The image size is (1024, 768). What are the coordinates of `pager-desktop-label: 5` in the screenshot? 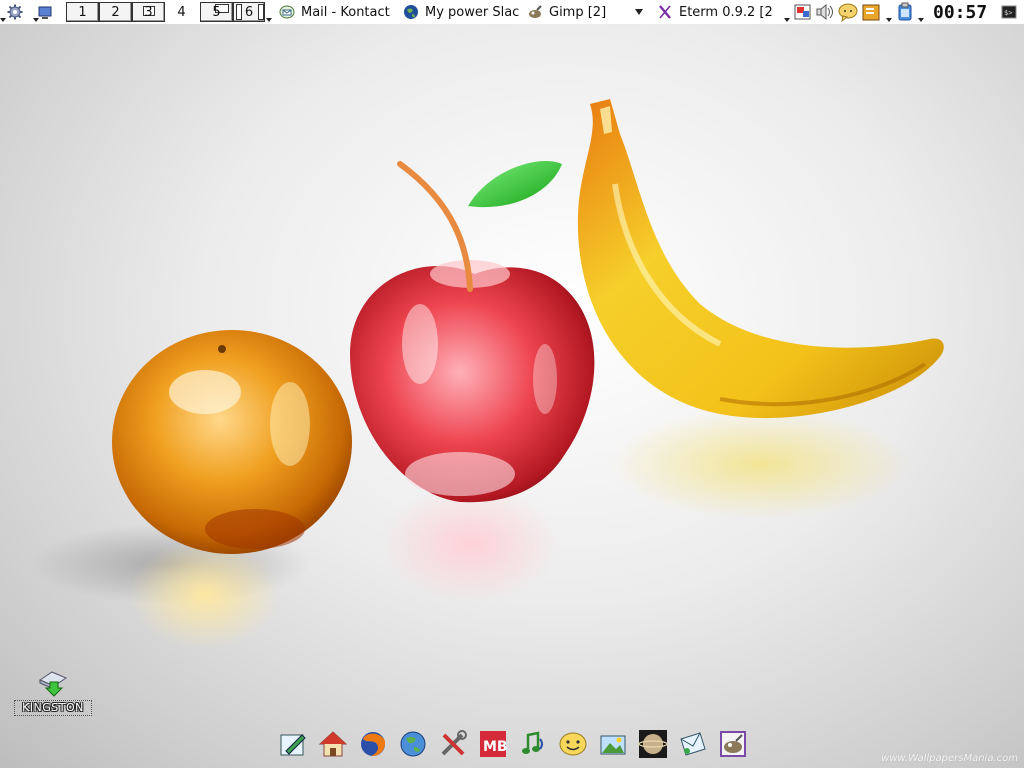 It's located at (216, 12).